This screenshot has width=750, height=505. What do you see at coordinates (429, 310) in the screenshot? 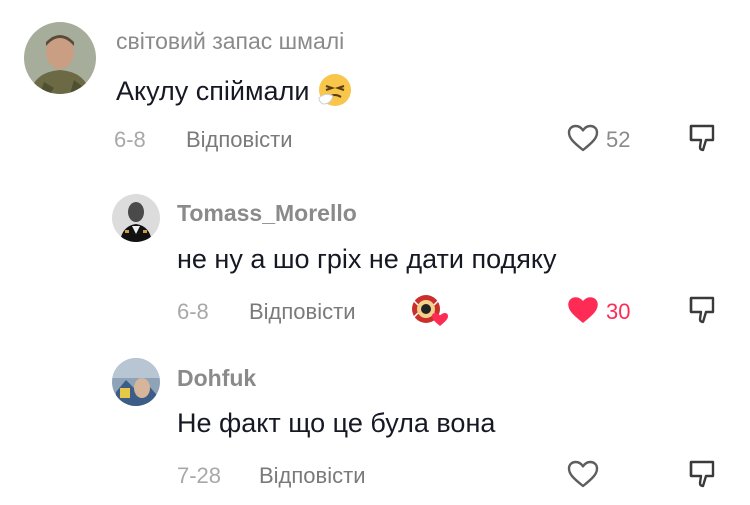
I see `creator-liked-avatar` at bounding box center [429, 310].